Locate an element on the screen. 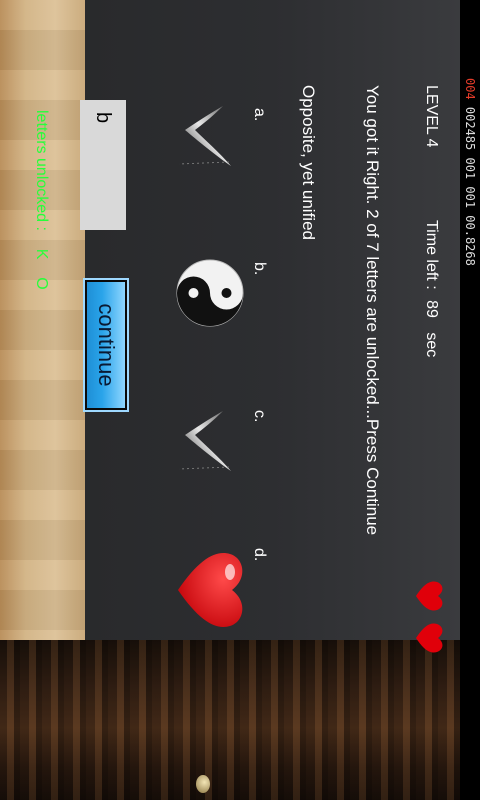 The height and width of the screenshot is (800, 480). status-bar: 004 002485 001 001 00.8268 is located at coordinates (470, 400).